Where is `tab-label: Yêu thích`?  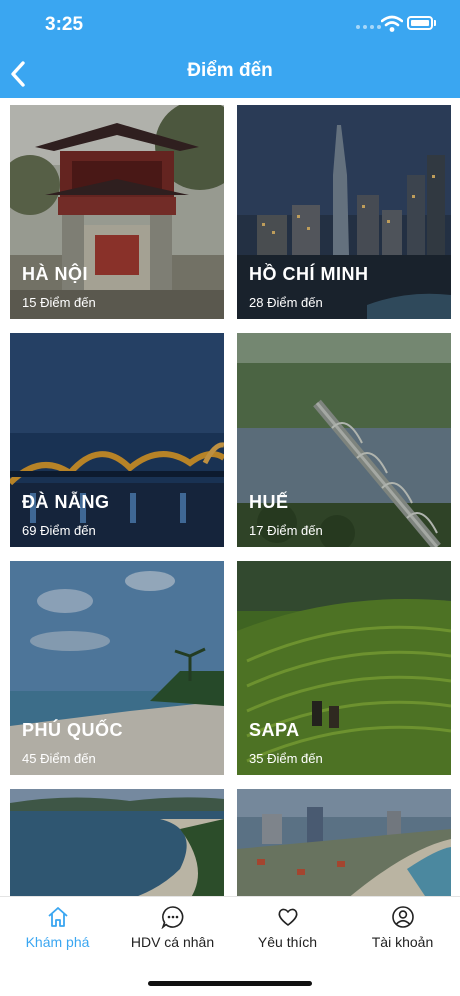 tab-label: Yêu thích is located at coordinates (287, 942).